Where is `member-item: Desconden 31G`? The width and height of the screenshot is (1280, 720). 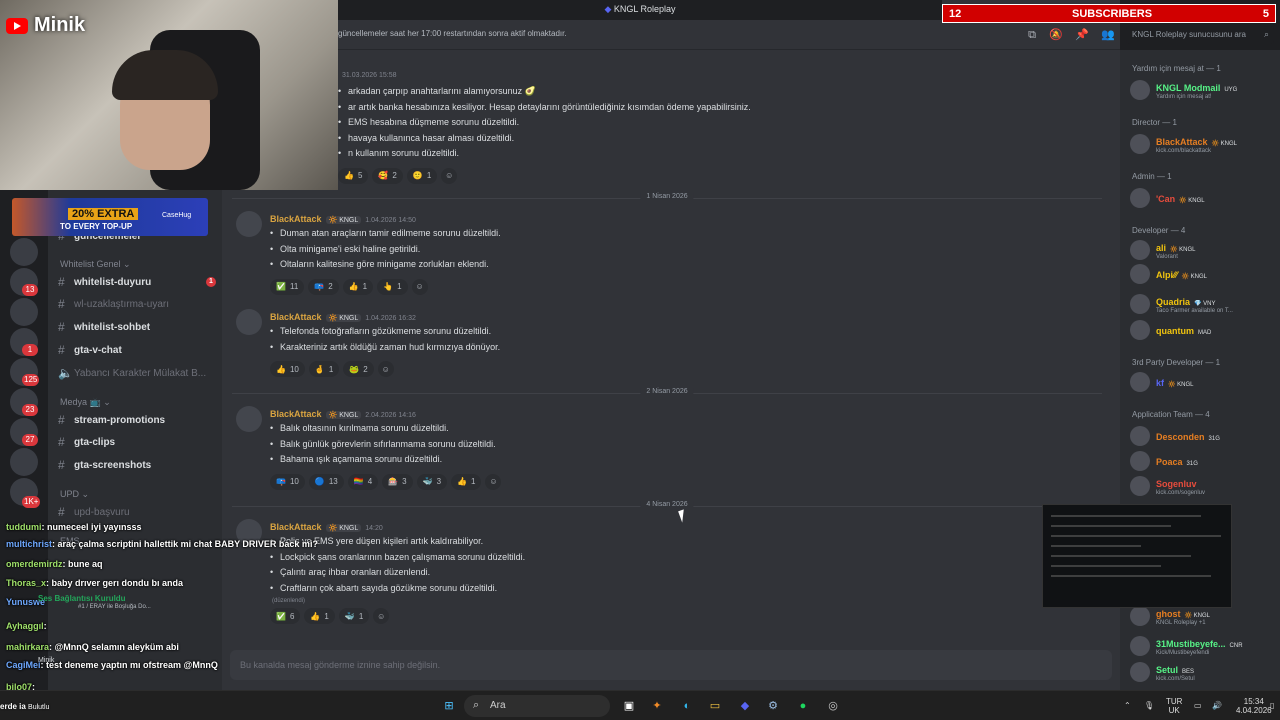 member-item: Desconden 31G is located at coordinates (1203, 436).